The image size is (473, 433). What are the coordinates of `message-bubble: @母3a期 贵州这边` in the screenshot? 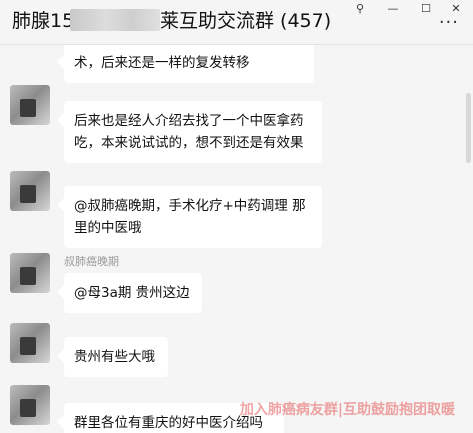 It's located at (133, 293).